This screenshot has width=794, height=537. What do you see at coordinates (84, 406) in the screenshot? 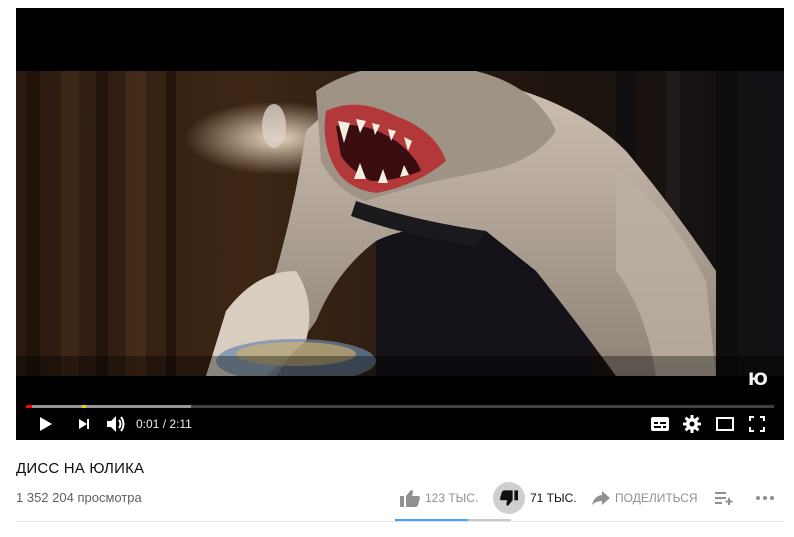
I see `progress-marker` at bounding box center [84, 406].